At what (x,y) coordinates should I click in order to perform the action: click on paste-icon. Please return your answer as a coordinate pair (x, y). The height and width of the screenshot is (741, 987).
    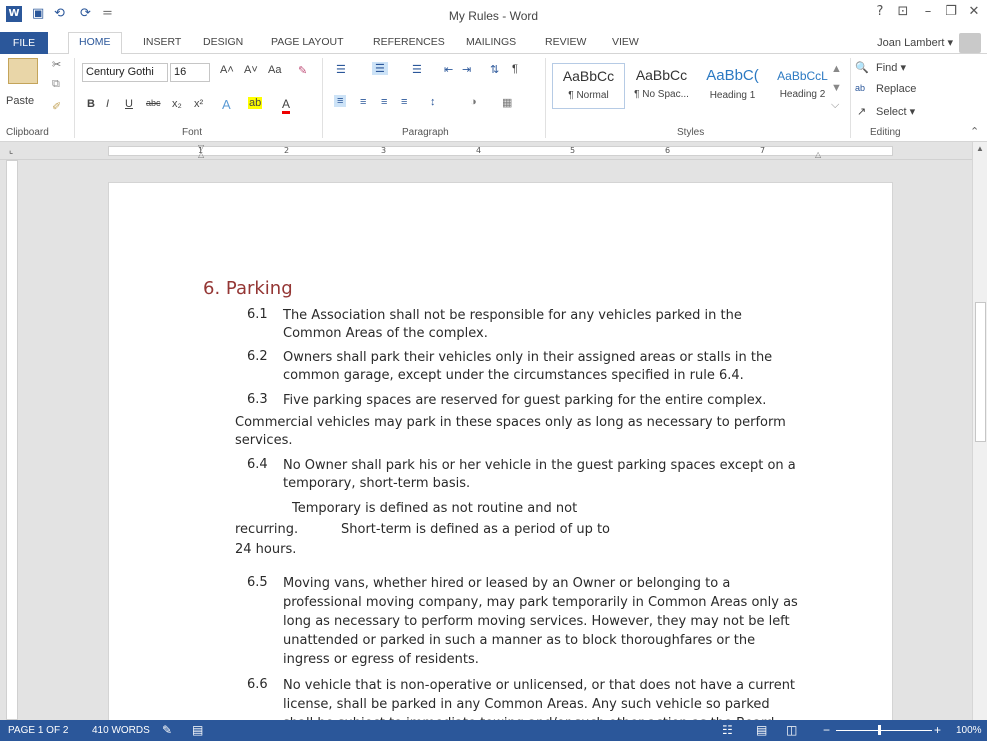
    Looking at the image, I should click on (23, 71).